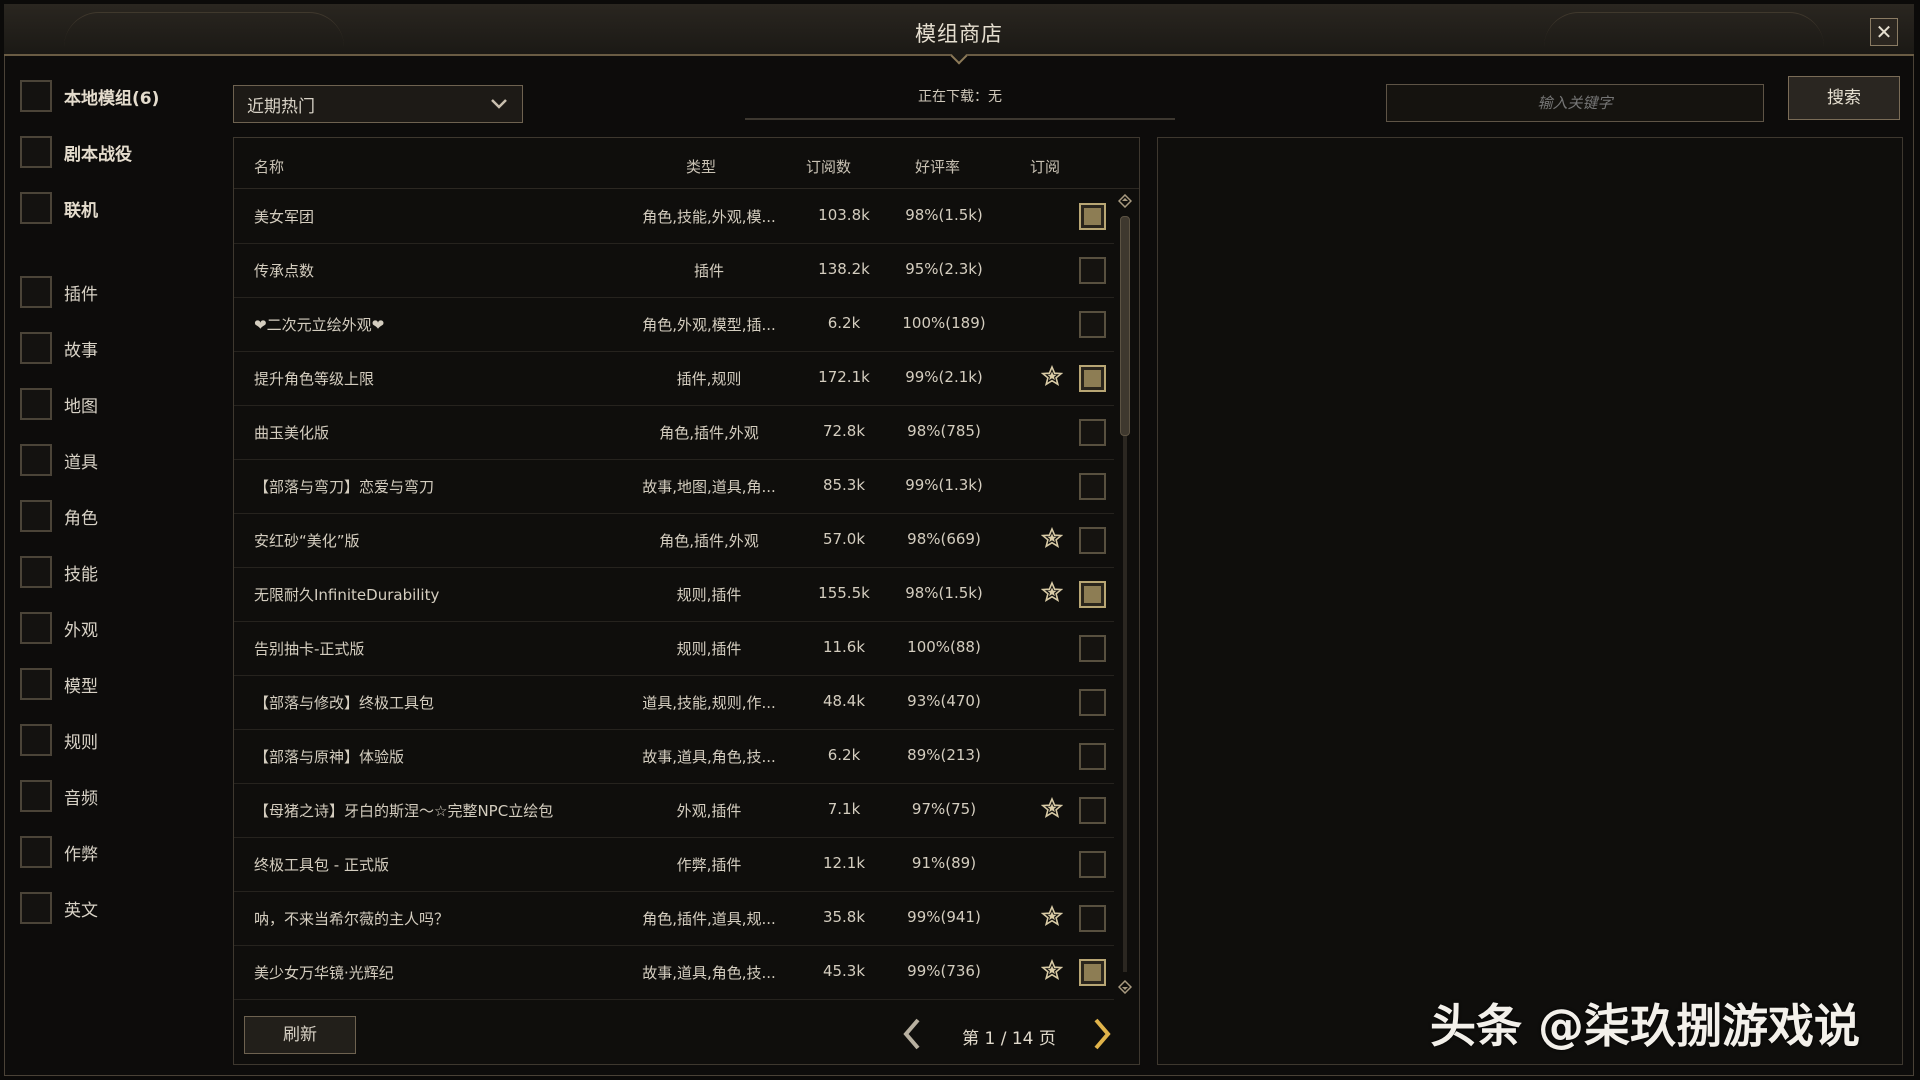  What do you see at coordinates (674, 216) in the screenshot?
I see `table-row: 美女军团 角色,技能,外观,模... 103.8k 98%(1.5k)` at bounding box center [674, 216].